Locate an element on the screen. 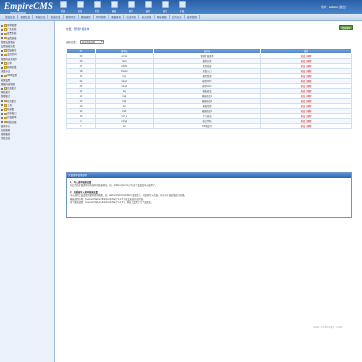 The image size is (362, 362). table-row: 1 kio ICP备案号 修改 | 删除 is located at coordinates (209, 126).